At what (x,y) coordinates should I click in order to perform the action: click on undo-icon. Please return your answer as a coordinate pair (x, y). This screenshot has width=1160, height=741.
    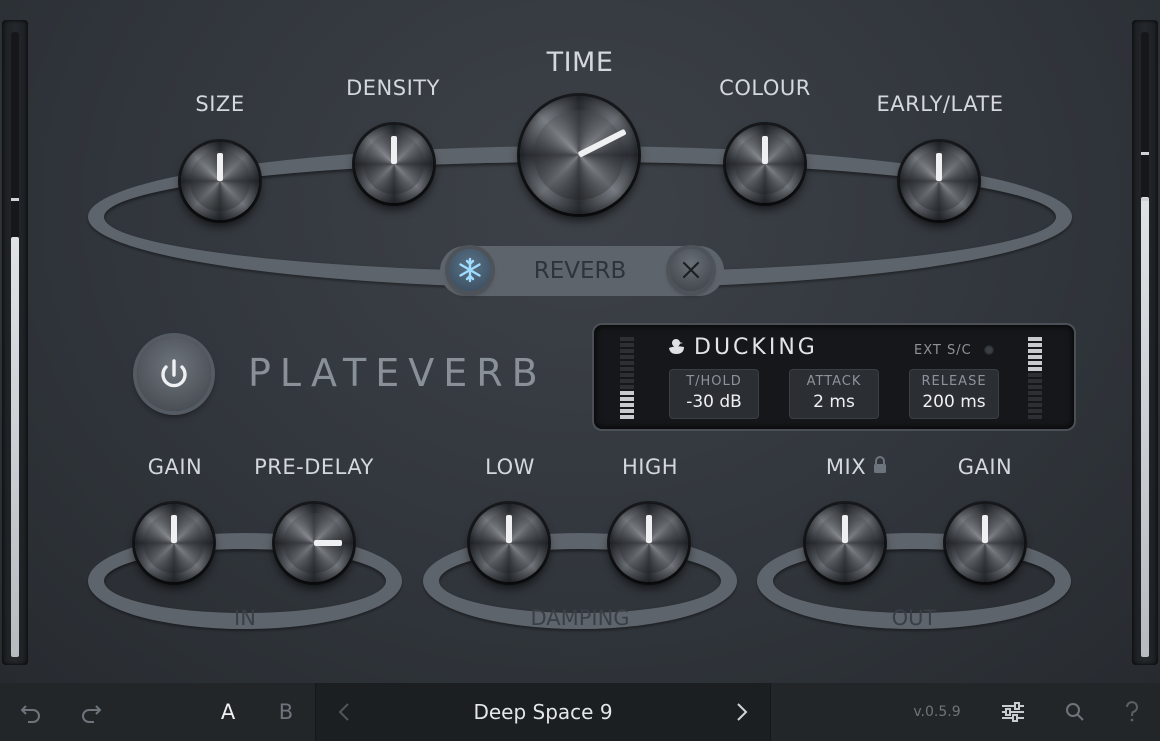
    Looking at the image, I should click on (30, 714).